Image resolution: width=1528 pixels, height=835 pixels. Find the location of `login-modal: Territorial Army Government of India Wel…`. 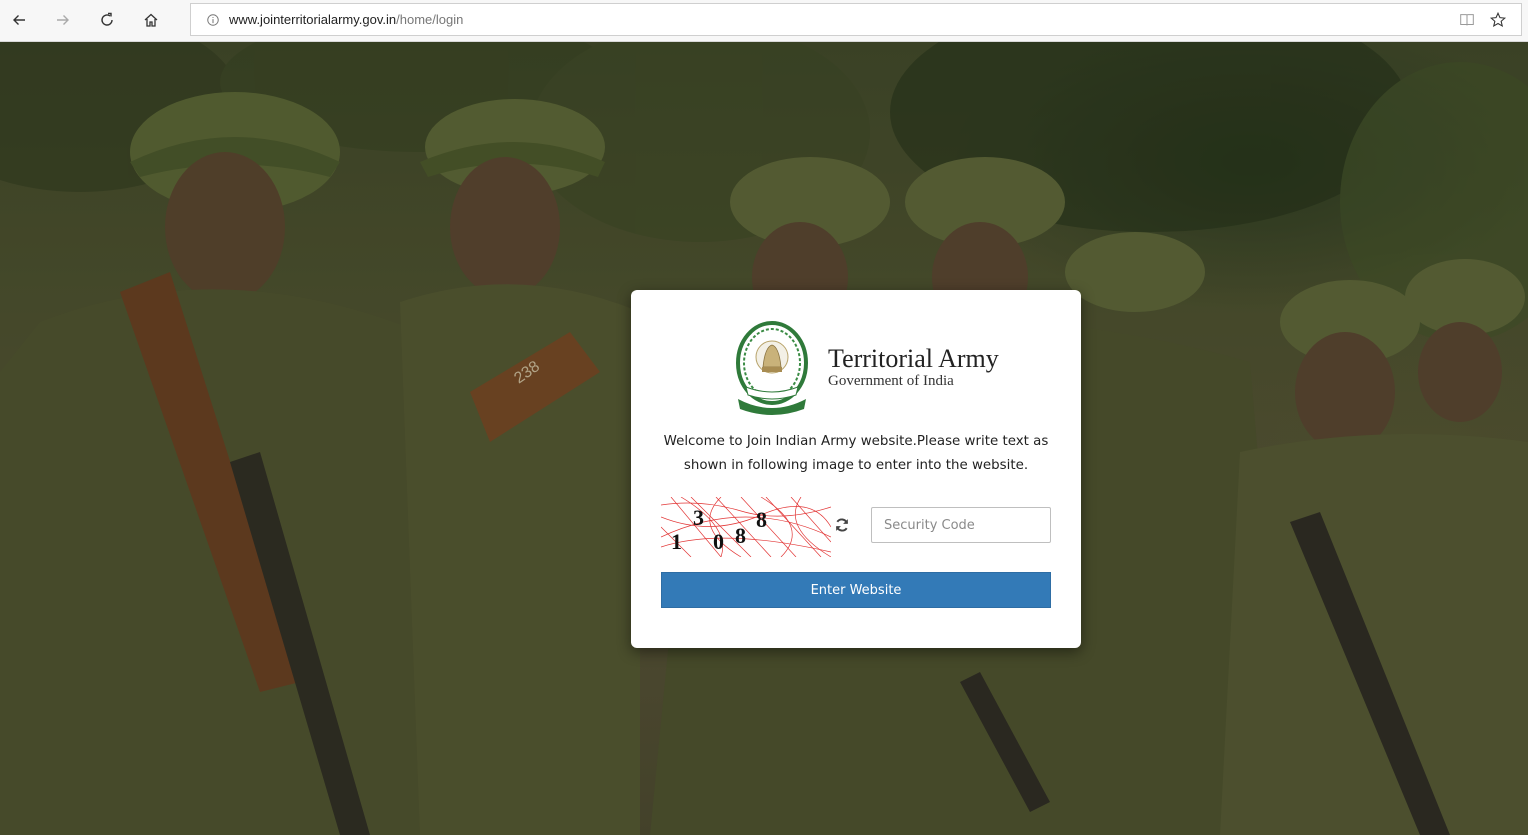

login-modal: Territorial Army Government of India Wel… is located at coordinates (856, 469).